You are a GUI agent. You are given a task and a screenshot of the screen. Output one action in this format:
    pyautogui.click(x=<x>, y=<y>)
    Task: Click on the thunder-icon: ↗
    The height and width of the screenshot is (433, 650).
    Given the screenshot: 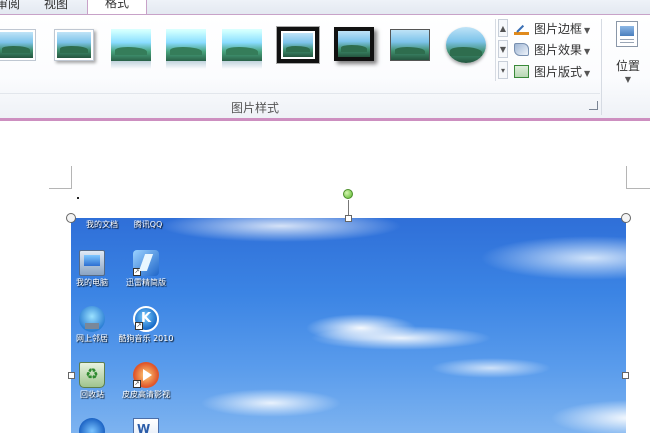 What is the action you would take?
    pyautogui.click(x=146, y=263)
    